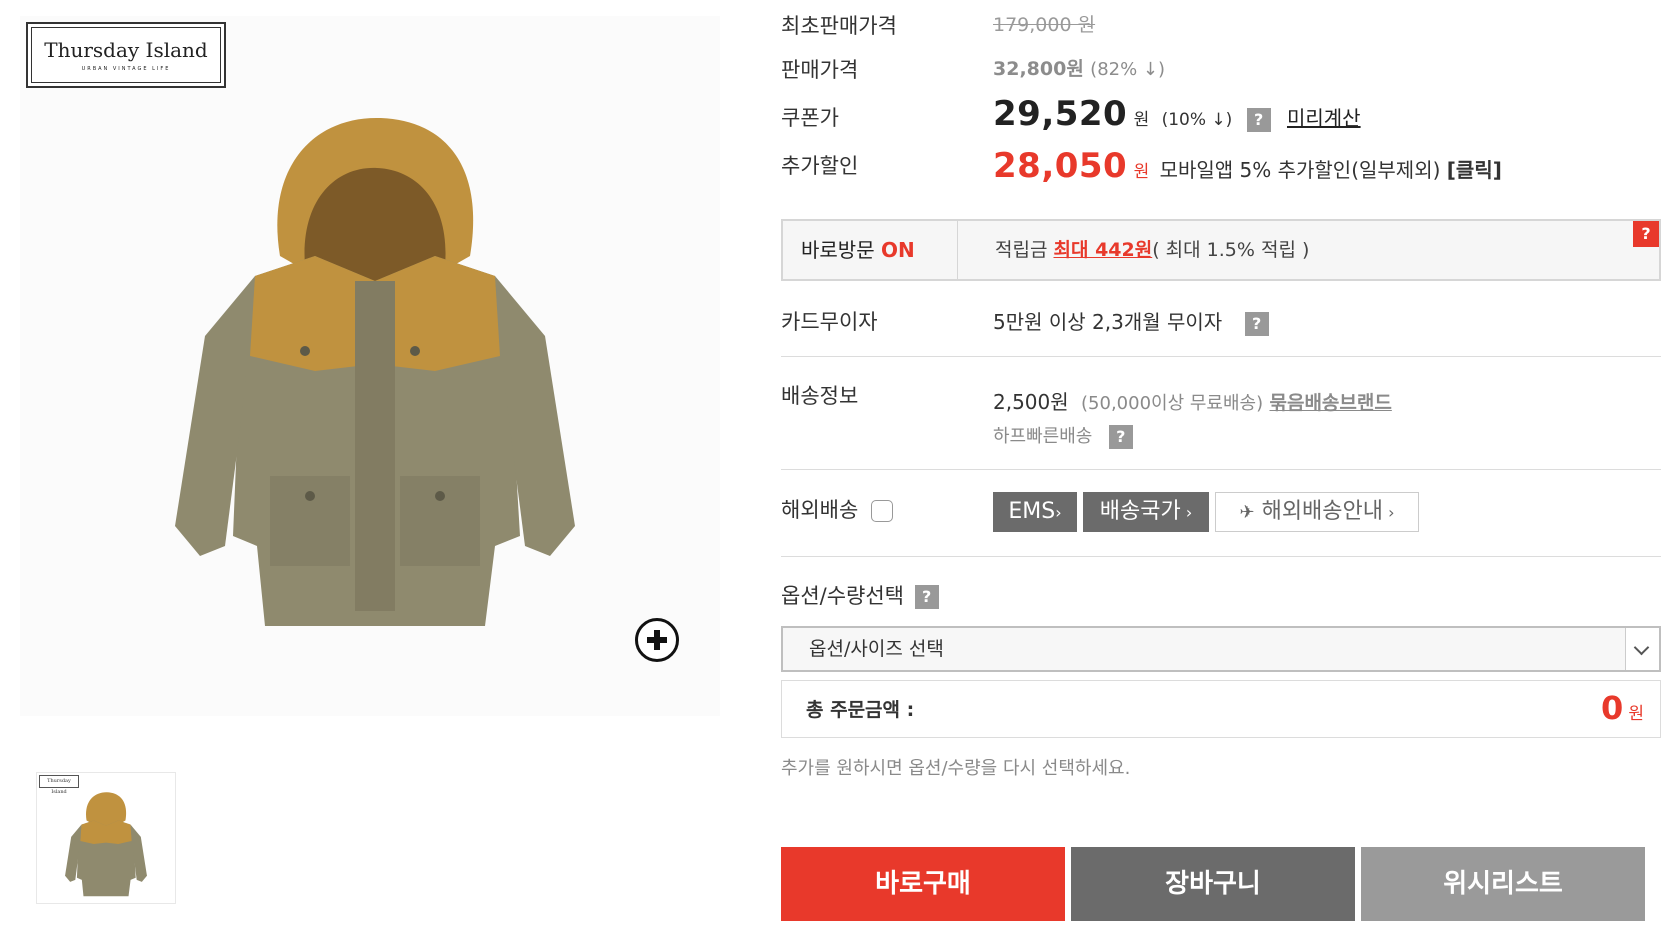  I want to click on extra-click-link: [클릭], so click(1474, 170).